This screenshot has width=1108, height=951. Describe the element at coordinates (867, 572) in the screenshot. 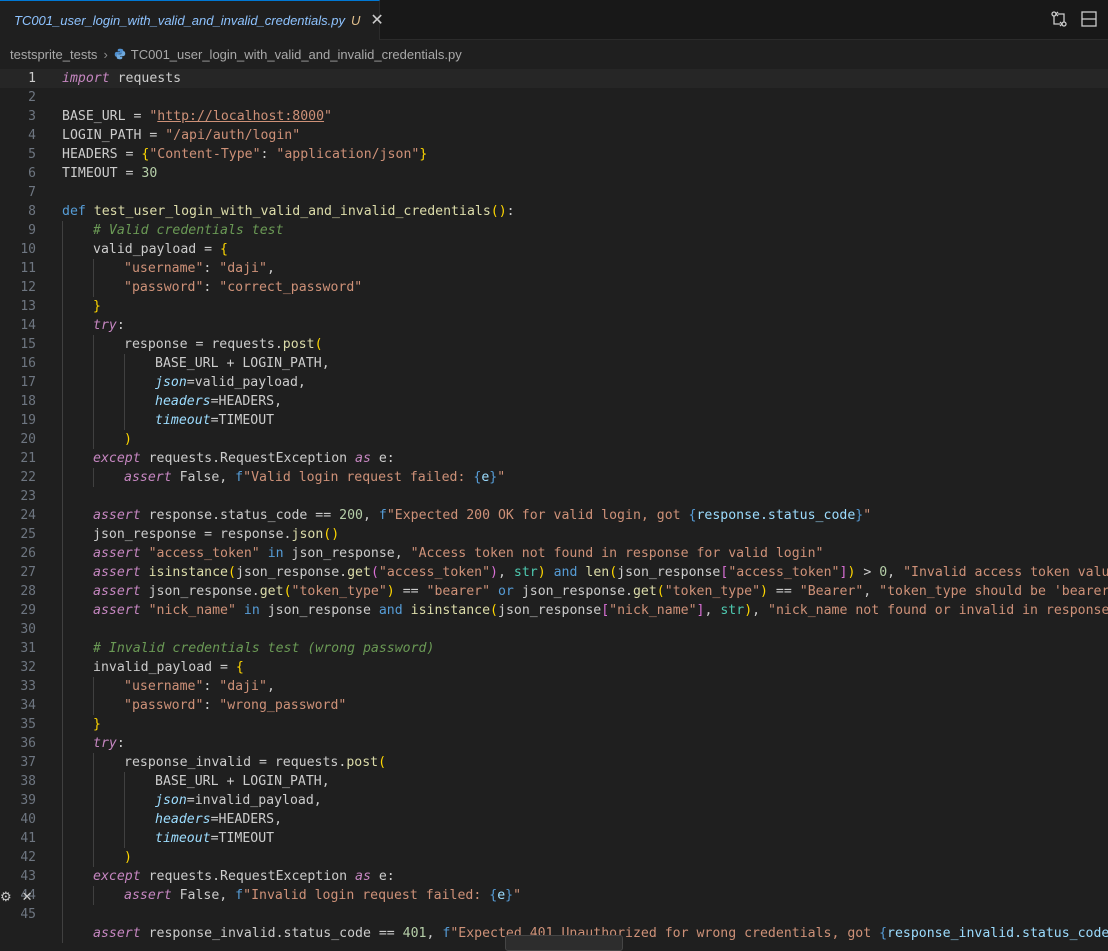

I see `code-text: >` at that location.